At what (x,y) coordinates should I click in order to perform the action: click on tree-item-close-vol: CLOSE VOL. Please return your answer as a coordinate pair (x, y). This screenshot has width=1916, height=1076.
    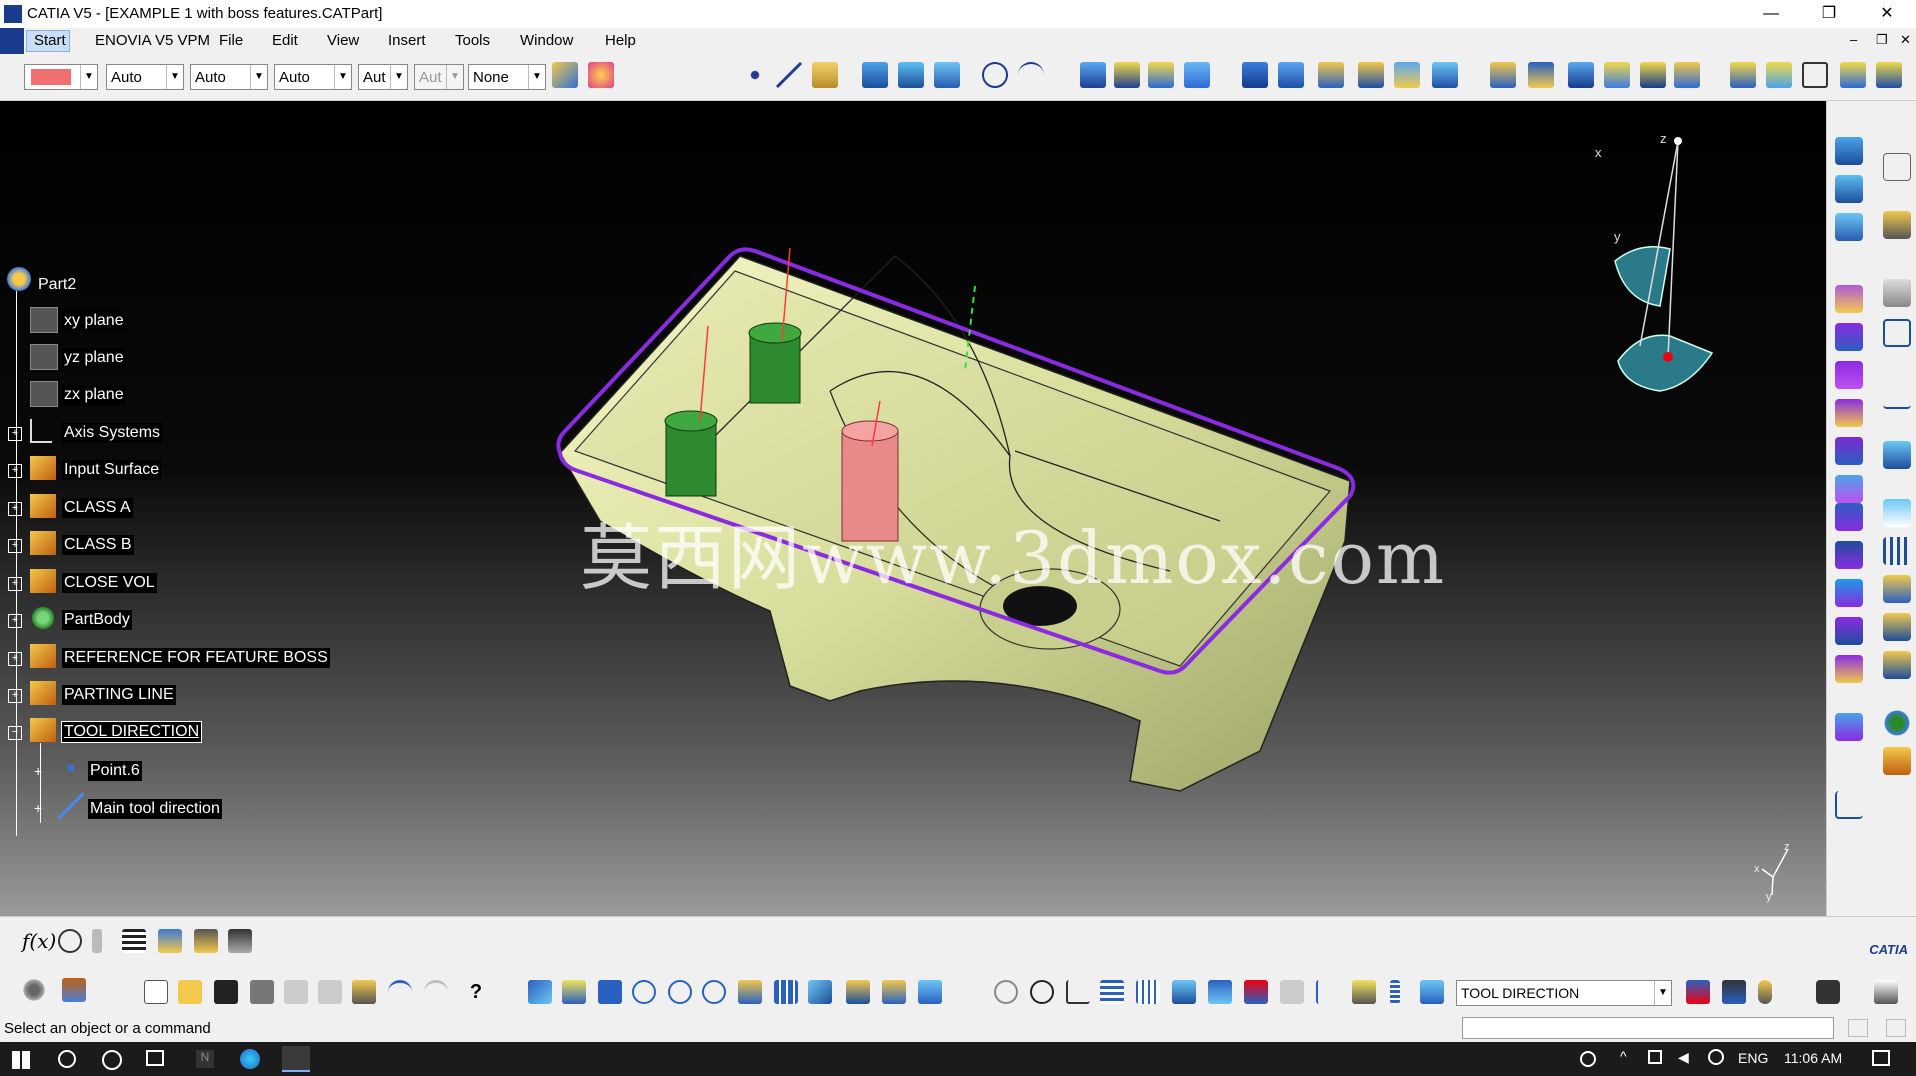
    Looking at the image, I should click on (109, 583).